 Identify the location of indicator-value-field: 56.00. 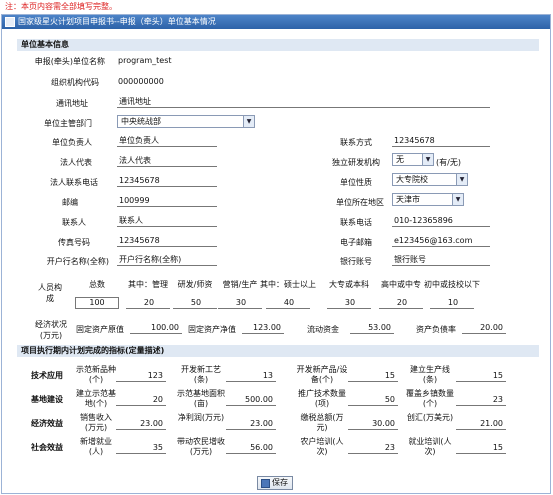
(251, 448).